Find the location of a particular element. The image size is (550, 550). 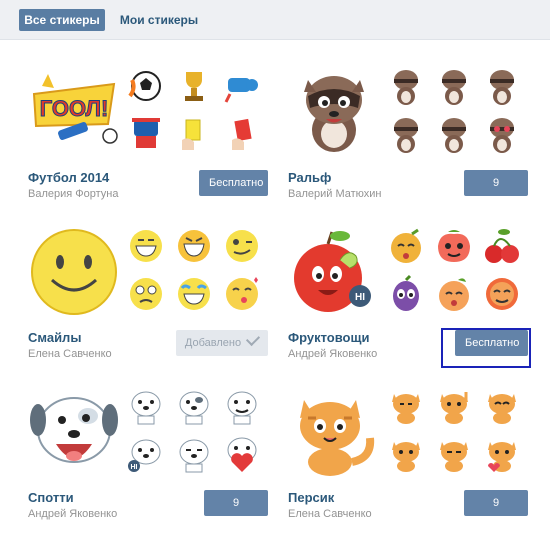

football-goal-sticker-preview: ГООЛ! is located at coordinates (74, 112).